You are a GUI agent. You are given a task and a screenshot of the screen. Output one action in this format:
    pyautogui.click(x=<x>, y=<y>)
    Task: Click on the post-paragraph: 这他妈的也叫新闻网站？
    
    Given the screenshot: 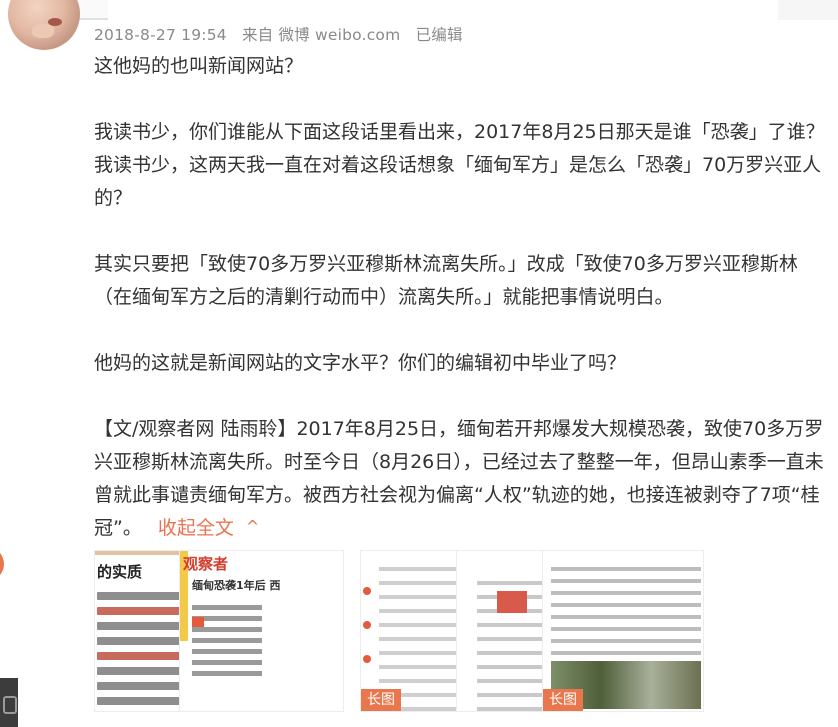 What is the action you would take?
    pyautogui.click(x=199, y=66)
    